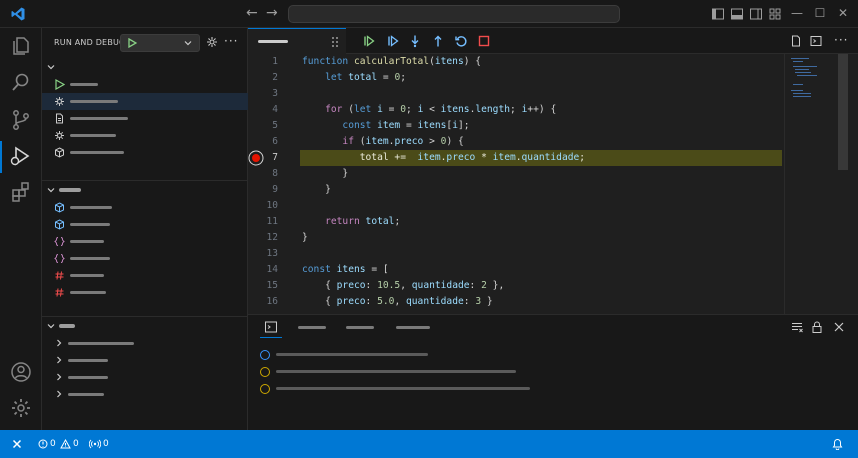 The width and height of the screenshot is (858, 458). Describe the element at coordinates (263, 238) in the screenshot. I see `line-number: 12` at that location.